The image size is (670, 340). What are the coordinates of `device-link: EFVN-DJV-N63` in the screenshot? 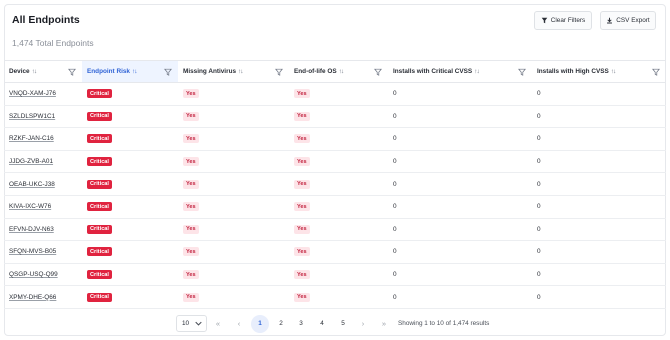 It's located at (43, 230).